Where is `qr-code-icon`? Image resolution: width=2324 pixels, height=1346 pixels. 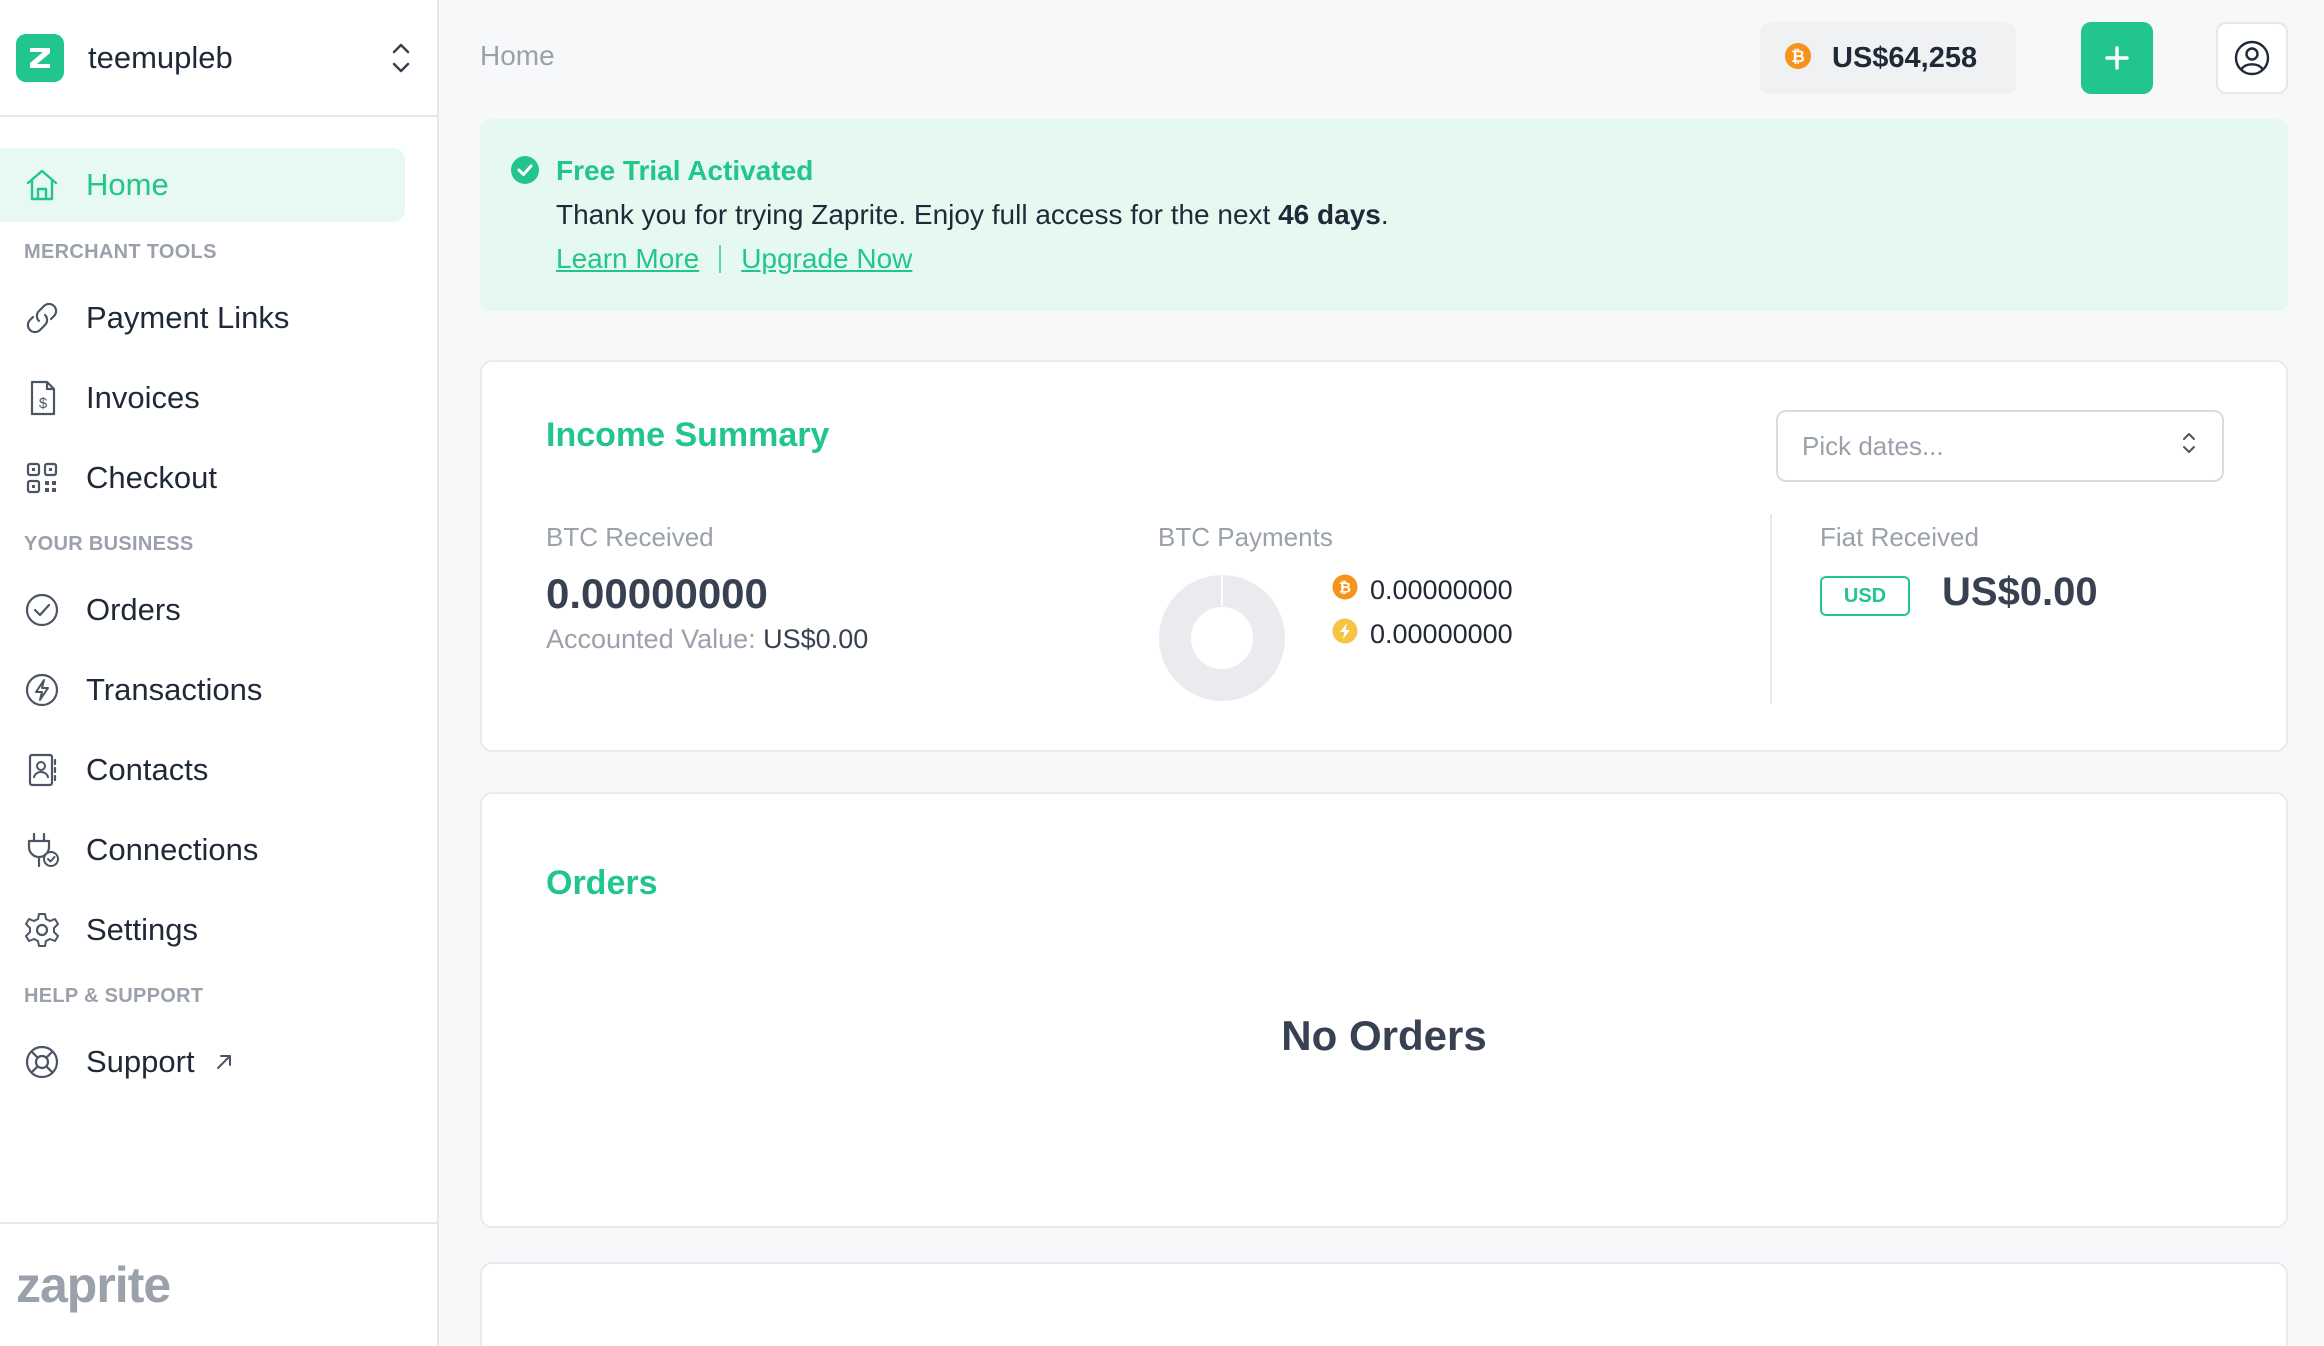 qr-code-icon is located at coordinates (42, 478).